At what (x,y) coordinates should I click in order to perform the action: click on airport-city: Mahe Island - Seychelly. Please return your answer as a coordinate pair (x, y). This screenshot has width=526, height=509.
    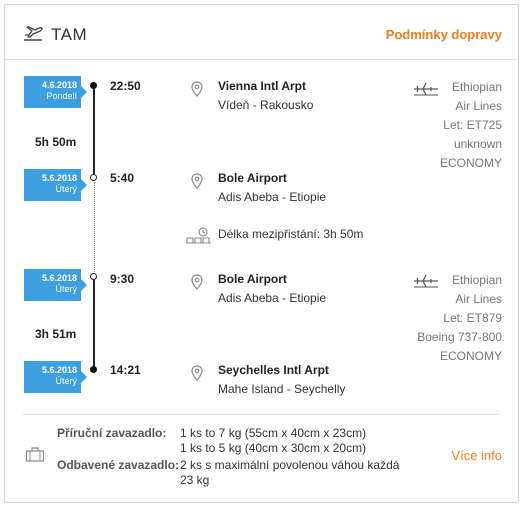
    Looking at the image, I should click on (282, 389).